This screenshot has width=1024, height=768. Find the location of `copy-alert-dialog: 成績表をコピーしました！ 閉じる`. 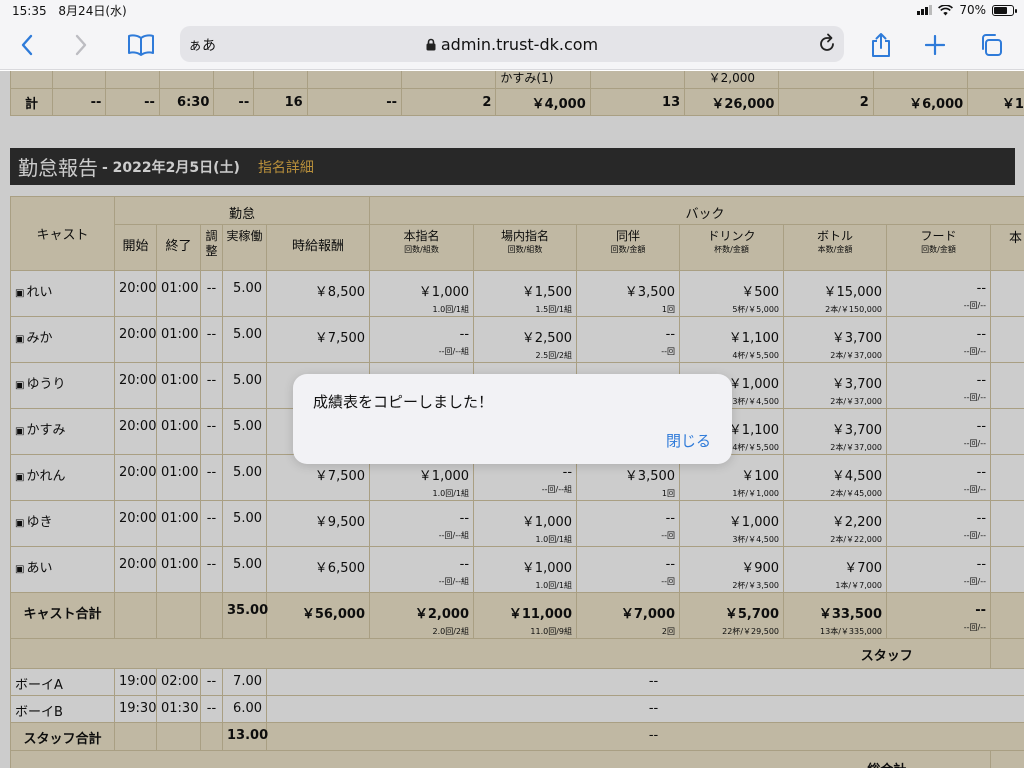

copy-alert-dialog: 成績表をコピーしました！ 閉じる is located at coordinates (512, 419).